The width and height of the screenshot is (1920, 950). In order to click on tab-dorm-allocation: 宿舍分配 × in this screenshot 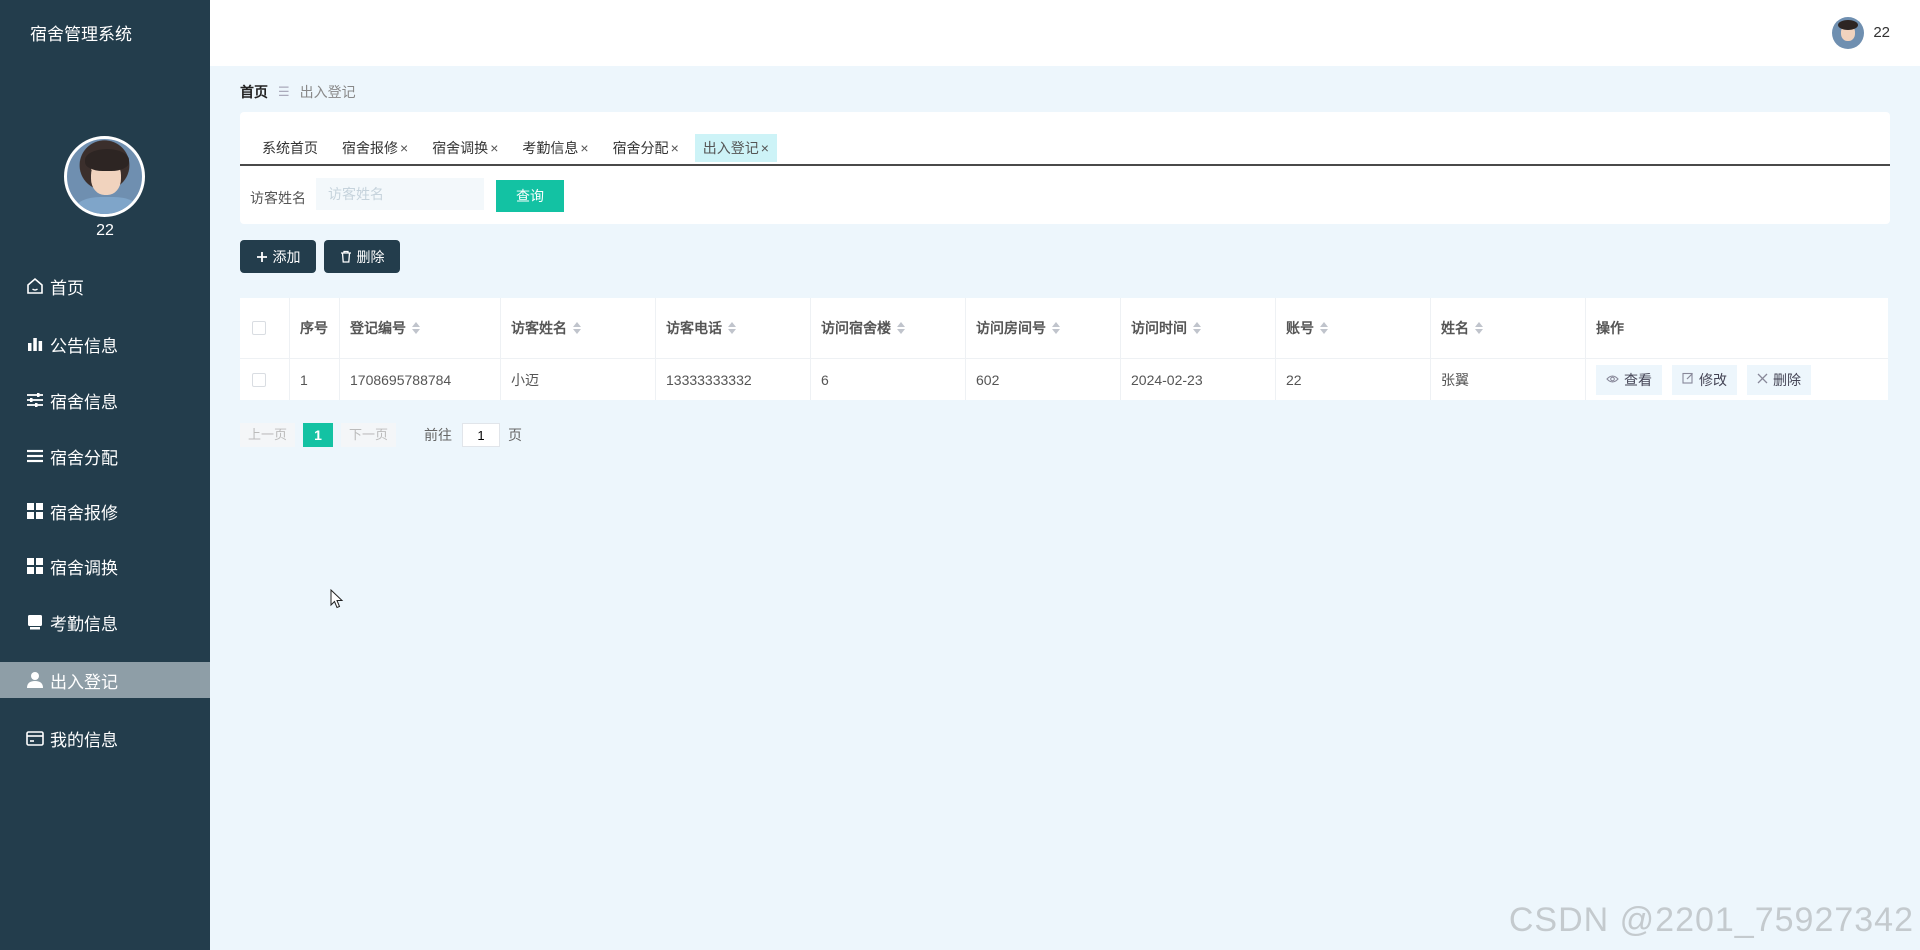, I will do `click(646, 148)`.